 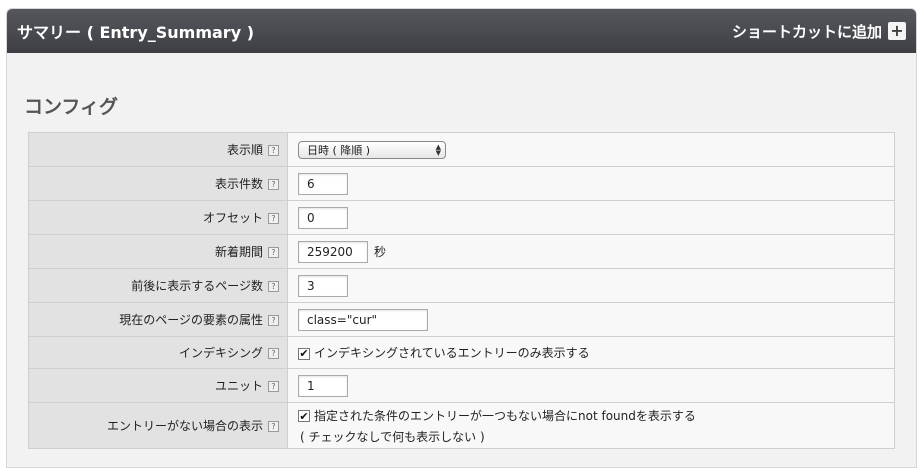 I want to click on section-title: コンフィグ, so click(x=71, y=107).